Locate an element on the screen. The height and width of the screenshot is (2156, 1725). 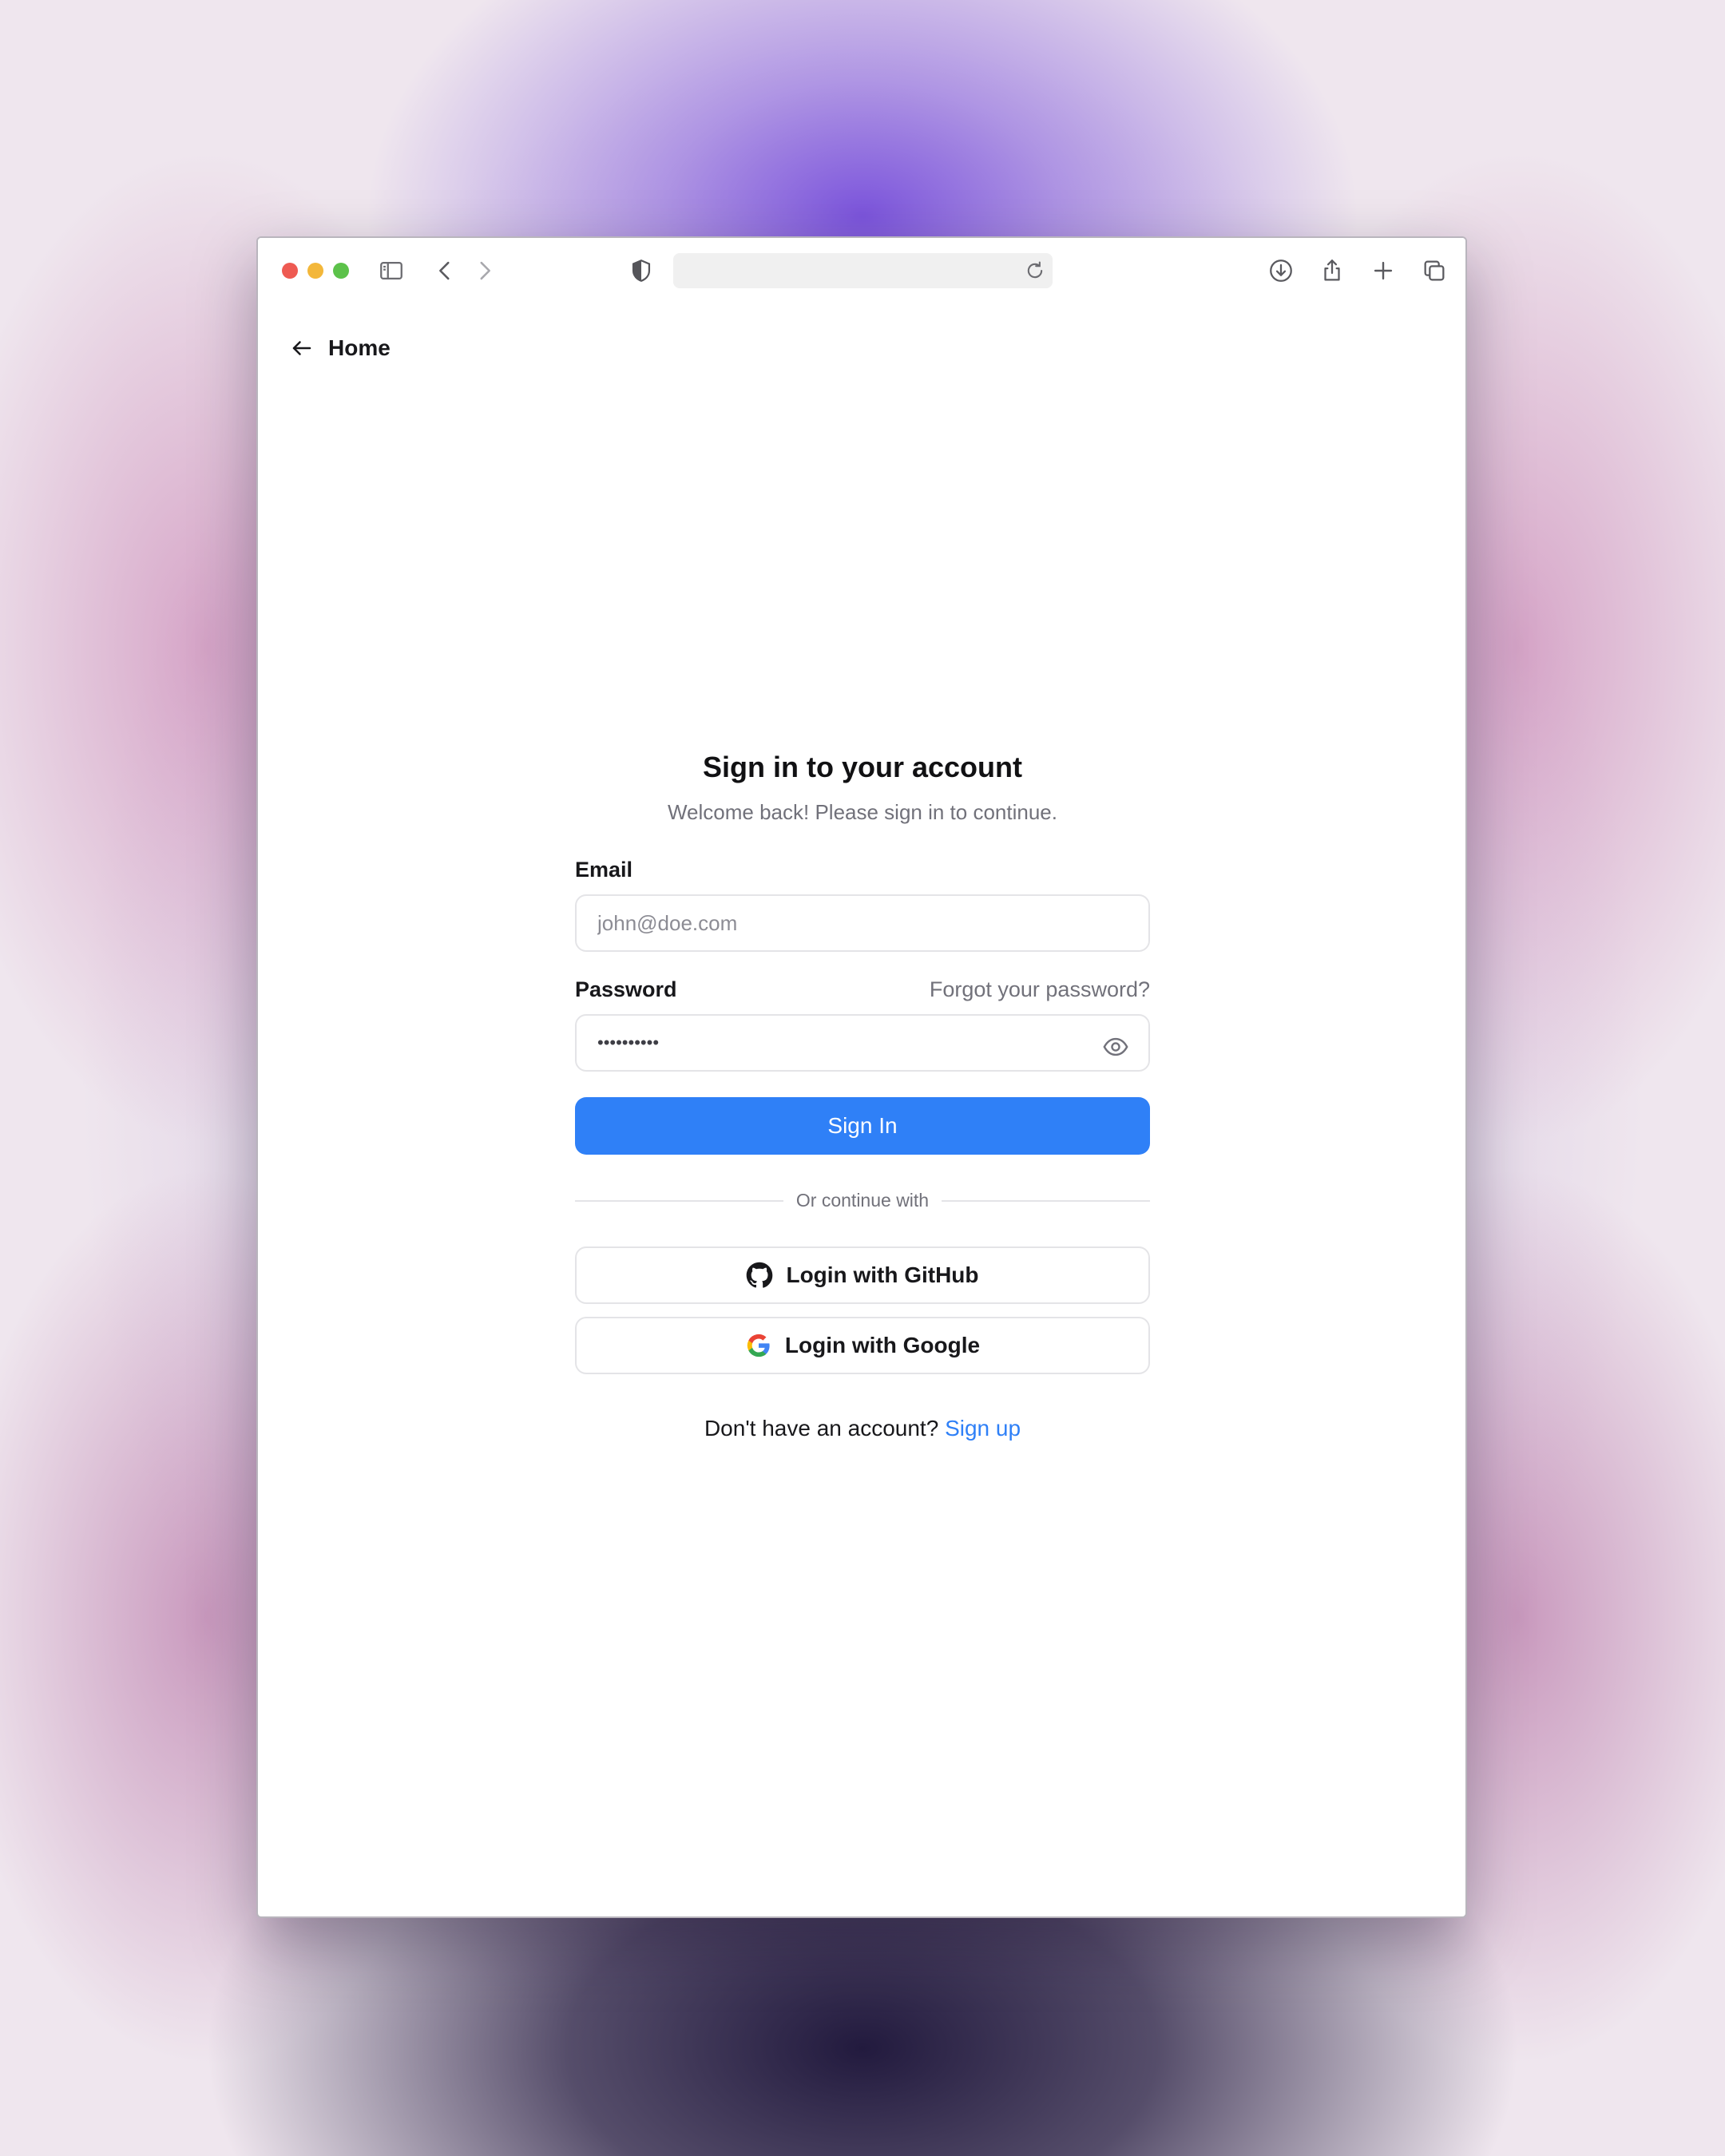
divider-label: Or continue with is located at coordinates (862, 1200).